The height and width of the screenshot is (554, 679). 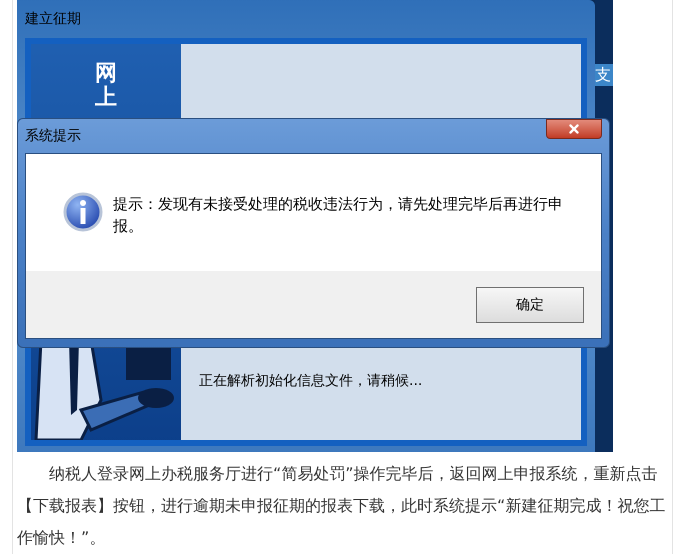 What do you see at coordinates (604, 75) in the screenshot?
I see `edge-text: 支` at bounding box center [604, 75].